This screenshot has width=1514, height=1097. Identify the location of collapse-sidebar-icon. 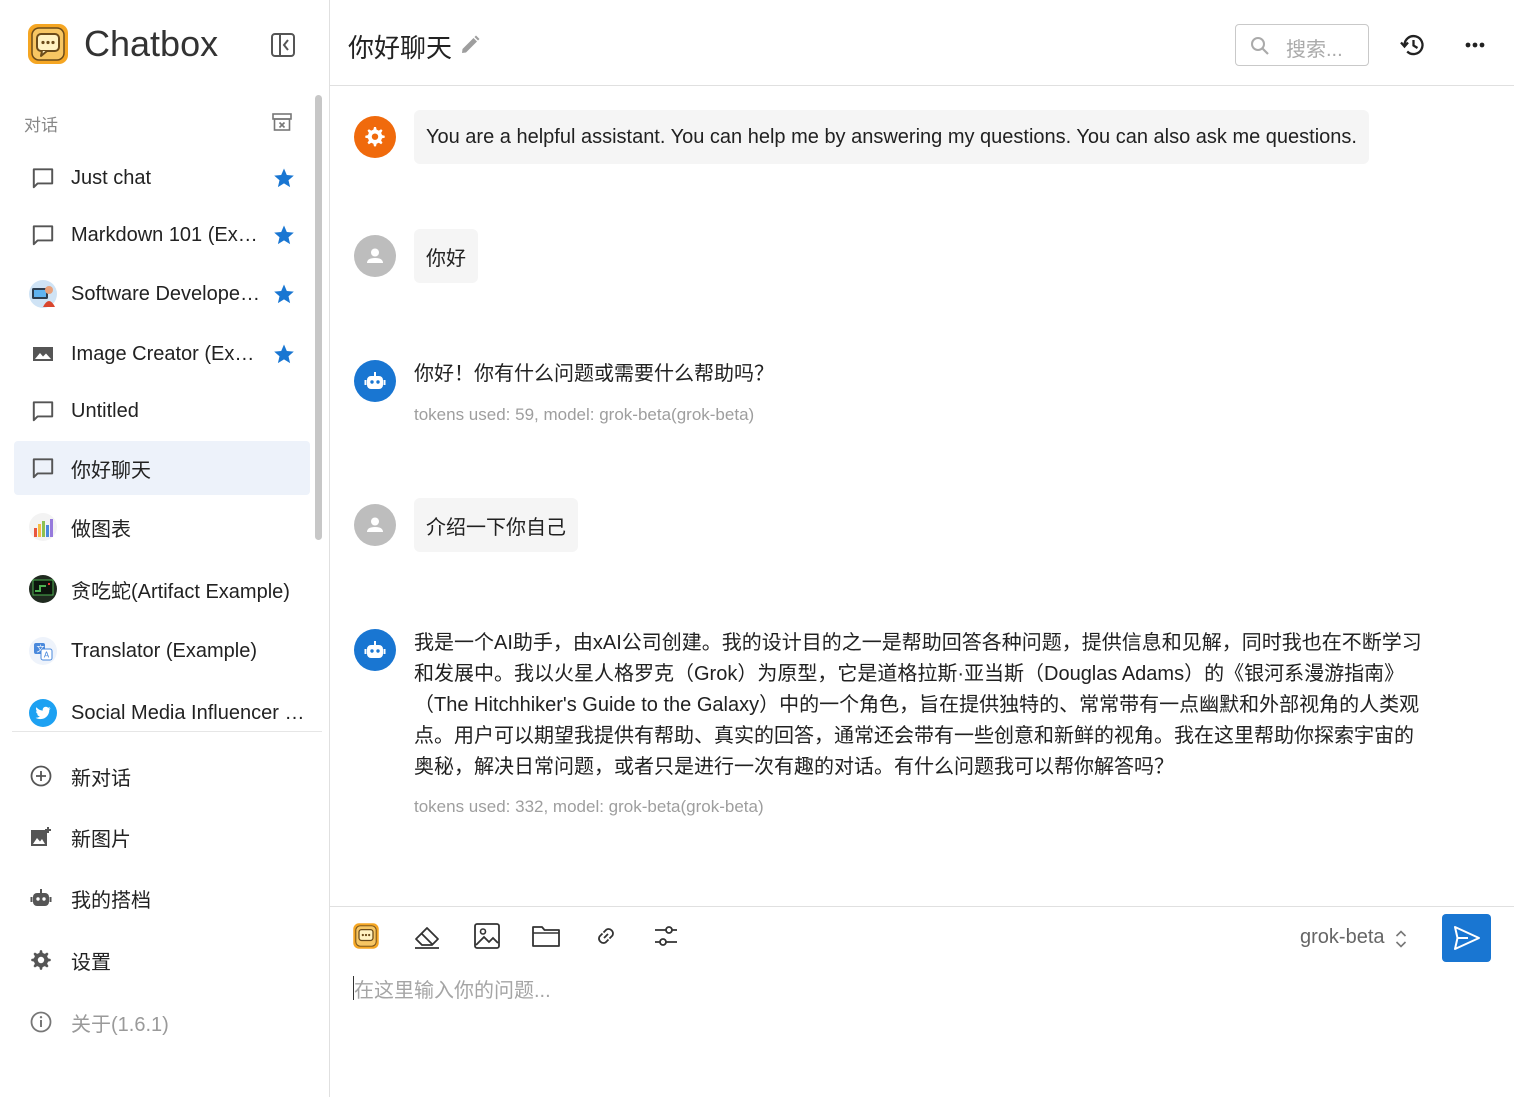
(283, 45).